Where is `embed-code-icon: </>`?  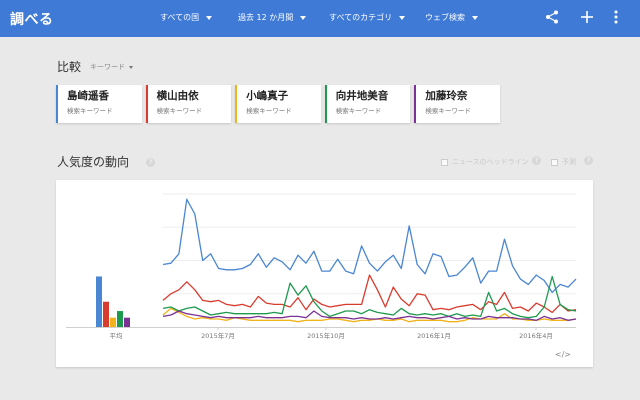
embed-code-icon: </> is located at coordinates (563, 354).